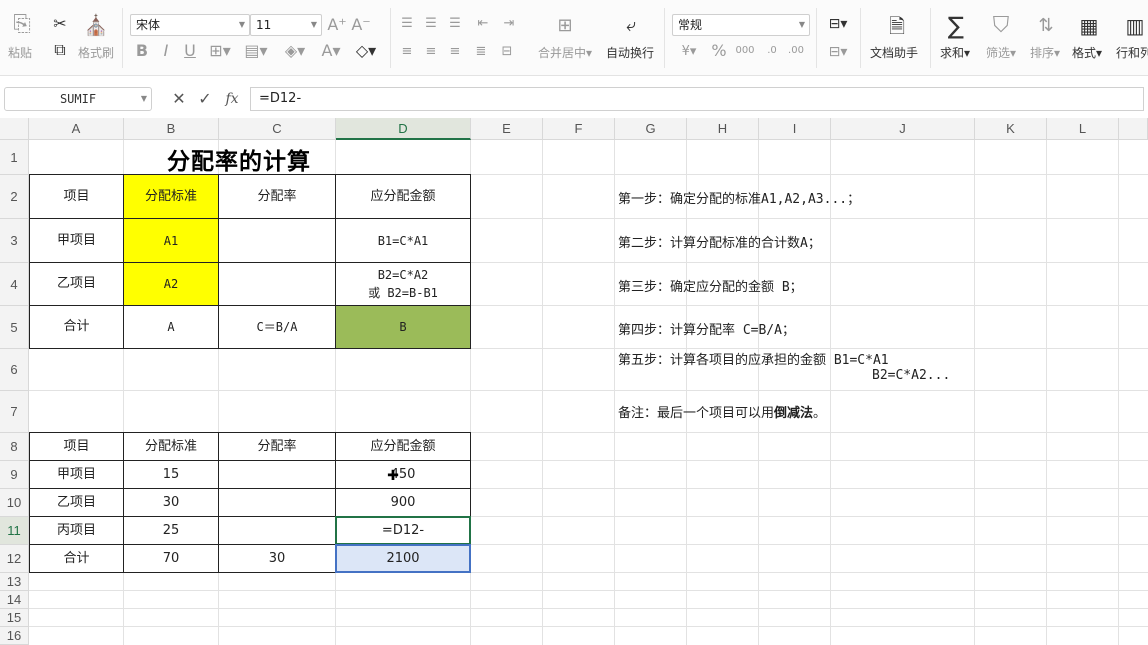  What do you see at coordinates (483, 23) in the screenshot?
I see `indent-decrease-icon: ⇤` at bounding box center [483, 23].